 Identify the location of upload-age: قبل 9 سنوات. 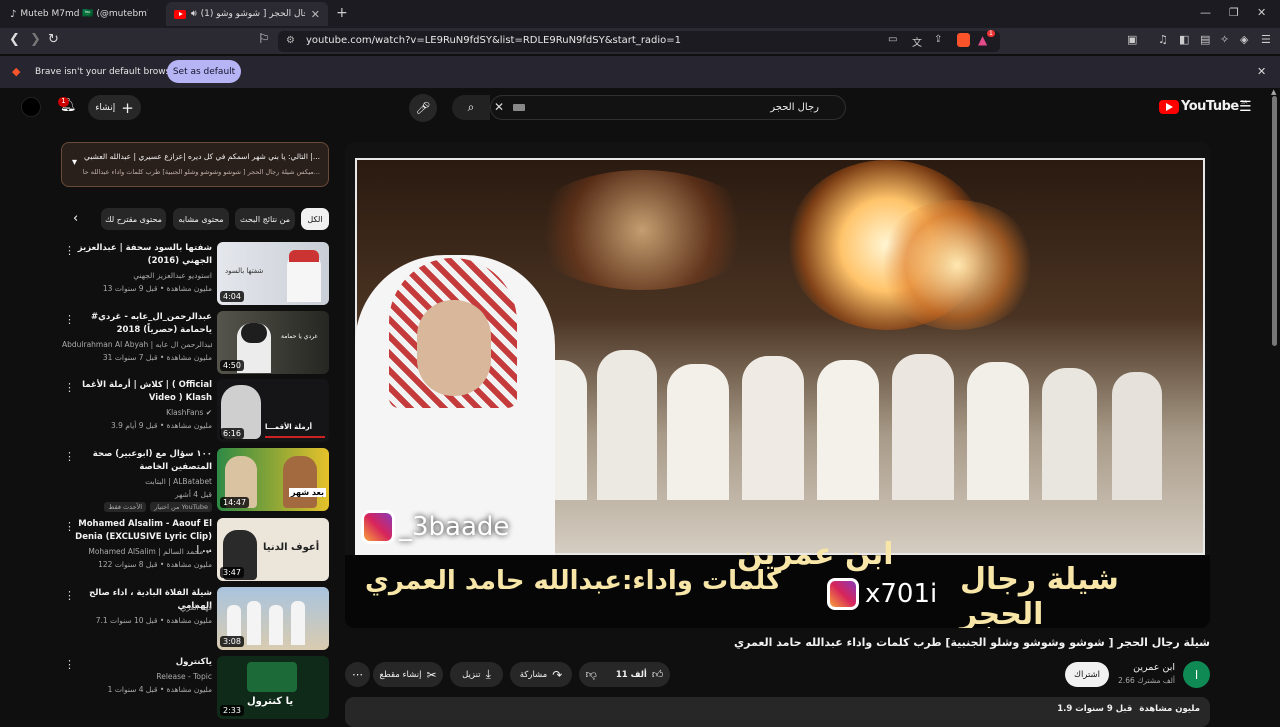
(1104, 709).